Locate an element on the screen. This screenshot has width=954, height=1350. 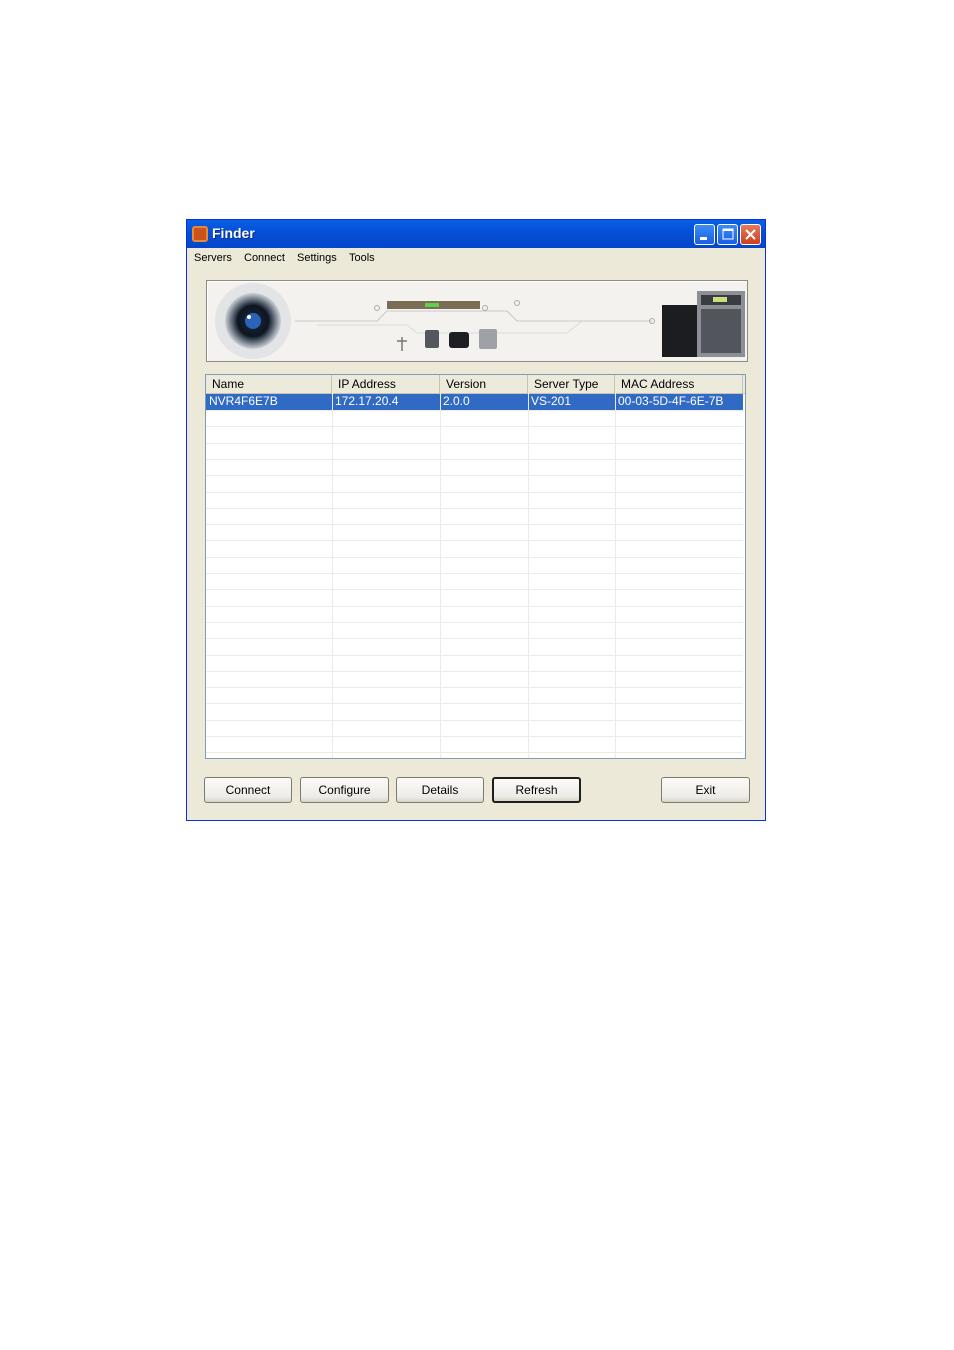
title-bar: Finder is located at coordinates (476, 234).